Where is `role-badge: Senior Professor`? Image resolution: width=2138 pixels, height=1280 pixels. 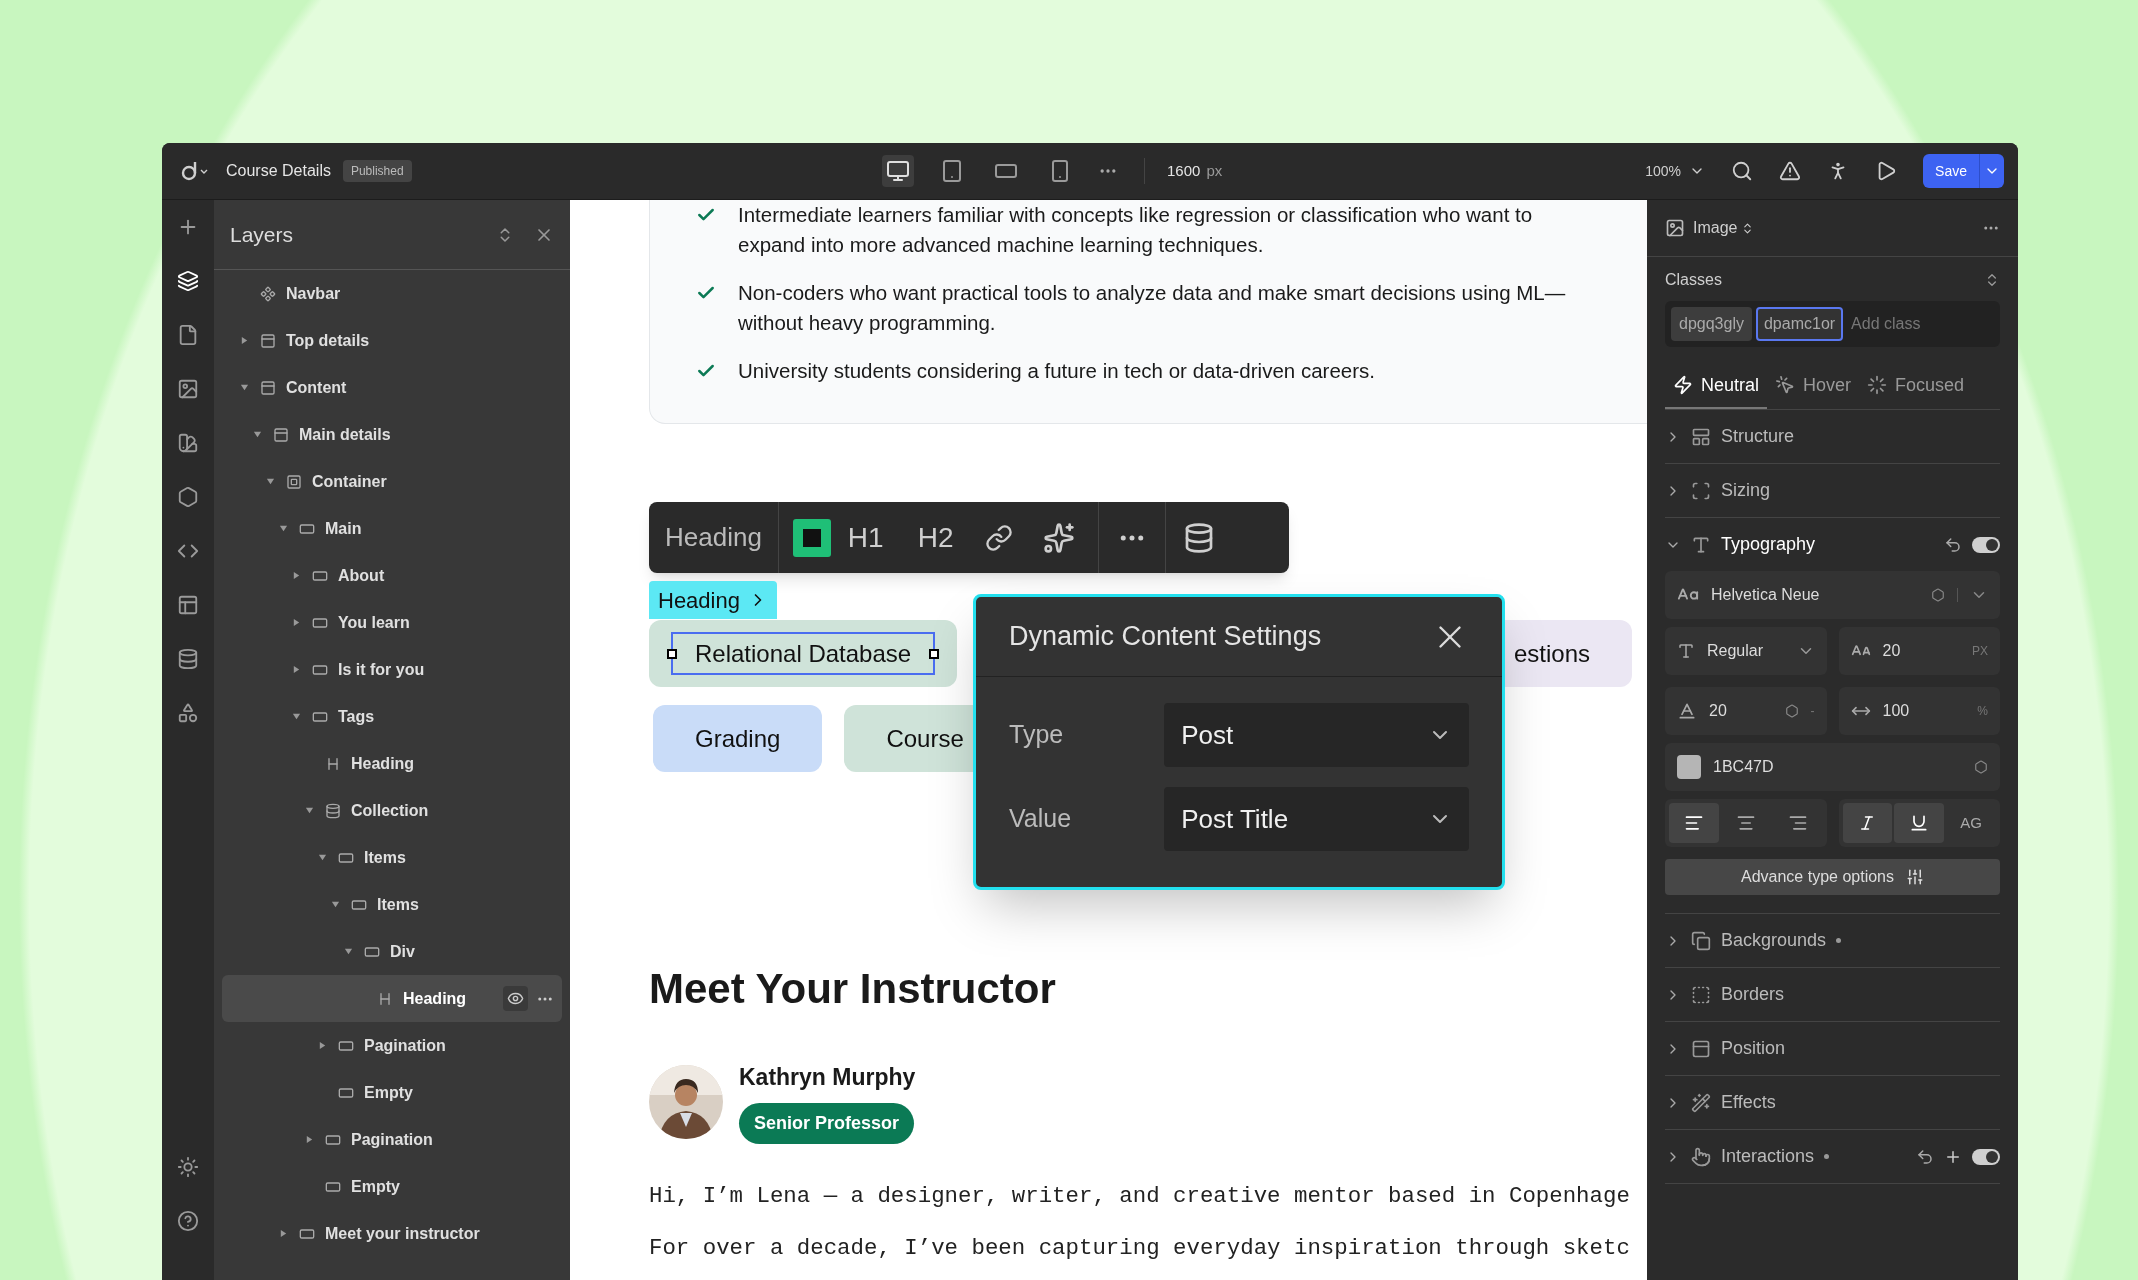
role-badge: Senior Professor is located at coordinates (827, 1123).